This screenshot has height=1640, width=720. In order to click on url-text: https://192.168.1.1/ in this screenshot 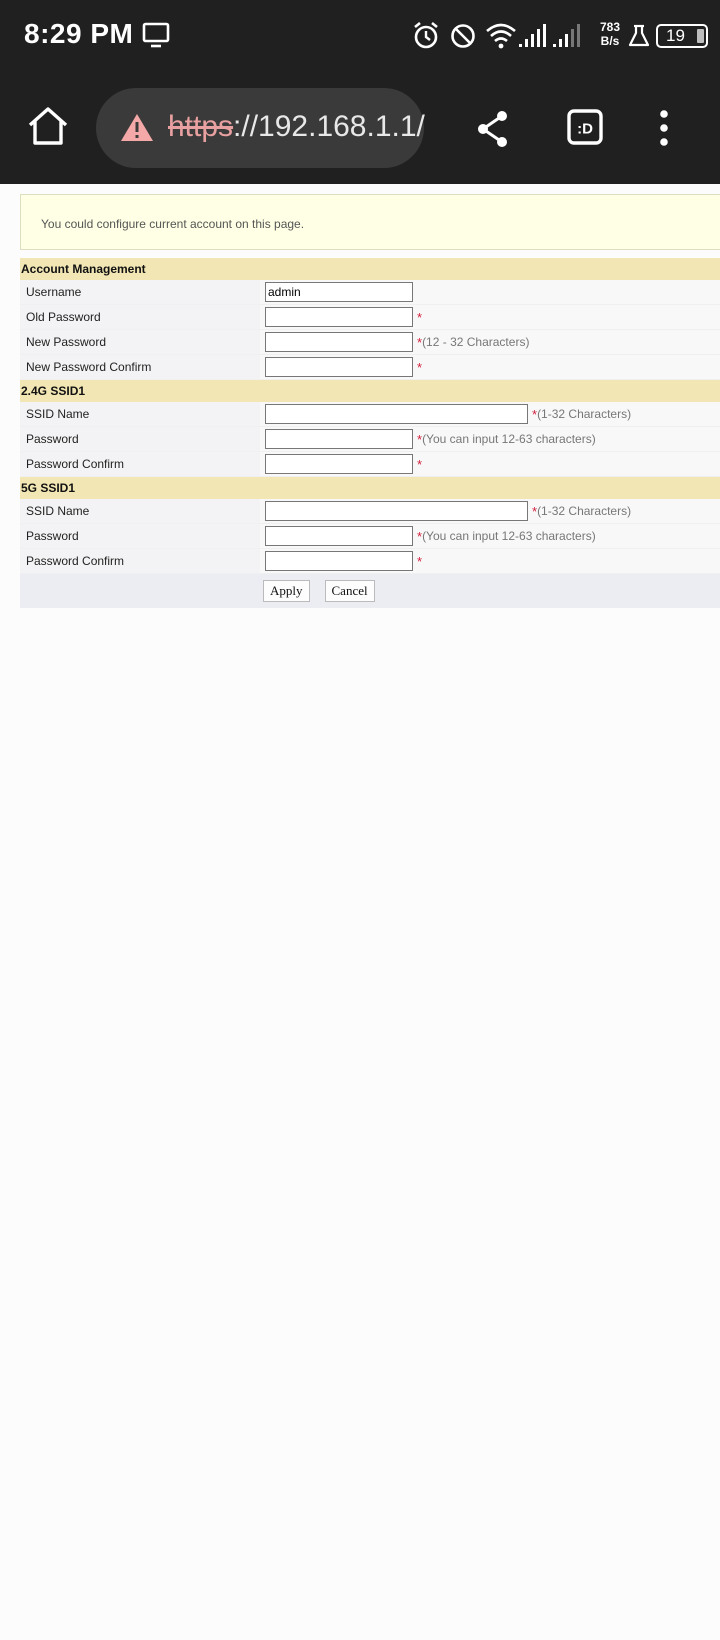, I will do `click(296, 127)`.